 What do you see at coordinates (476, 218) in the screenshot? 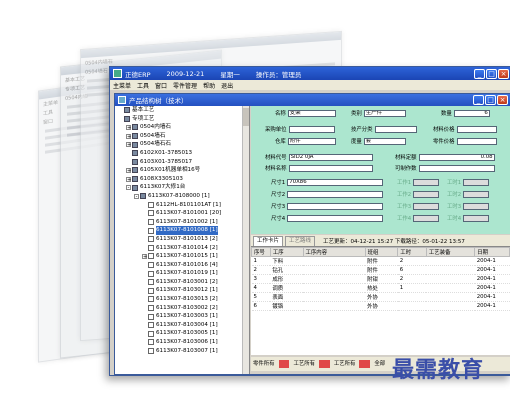
I see `hour4-input` at bounding box center [476, 218].